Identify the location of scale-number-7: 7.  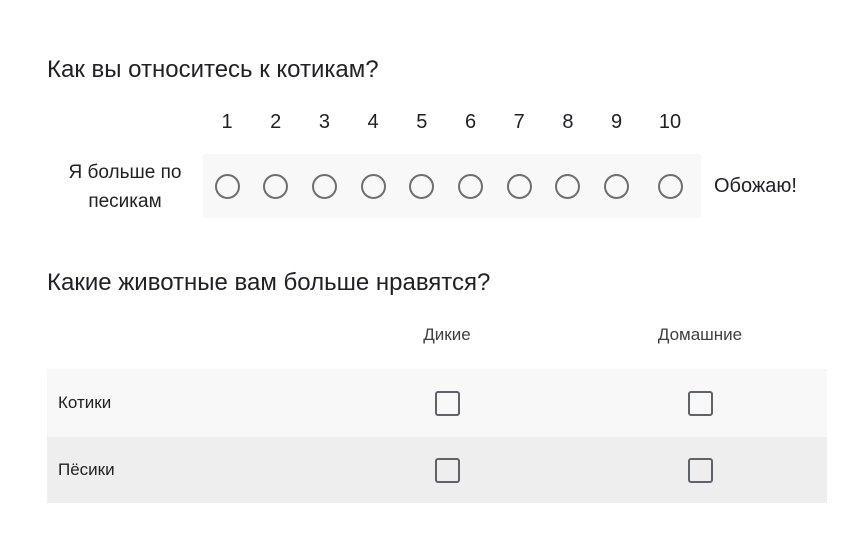
(519, 122).